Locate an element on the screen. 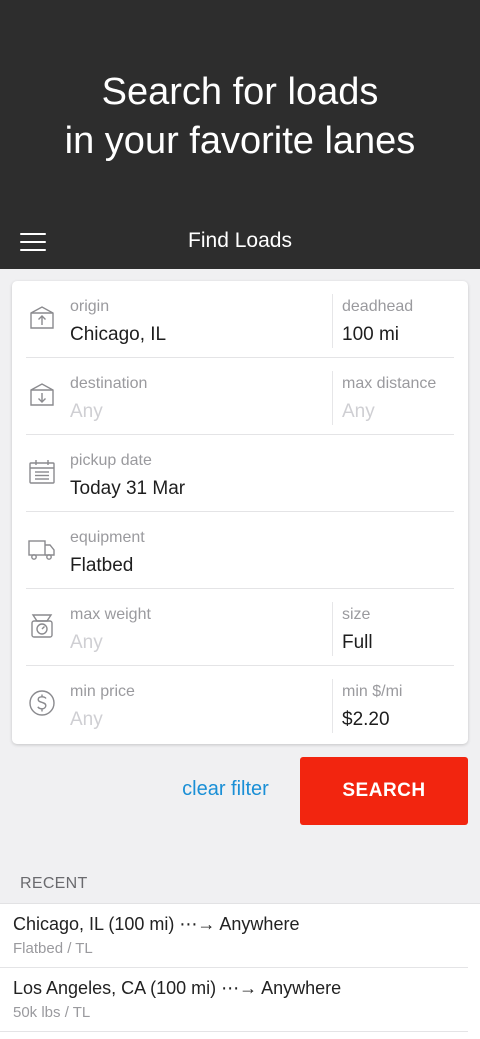  dollar-circle-icon is located at coordinates (42, 703).